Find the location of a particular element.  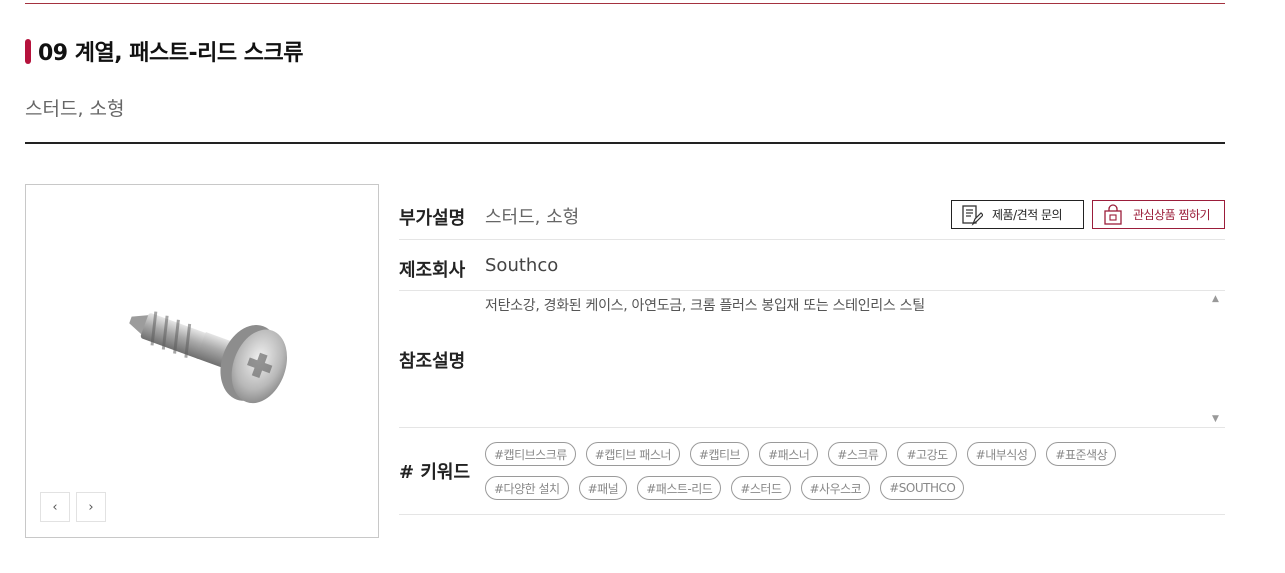

title-marker is located at coordinates (28, 51).